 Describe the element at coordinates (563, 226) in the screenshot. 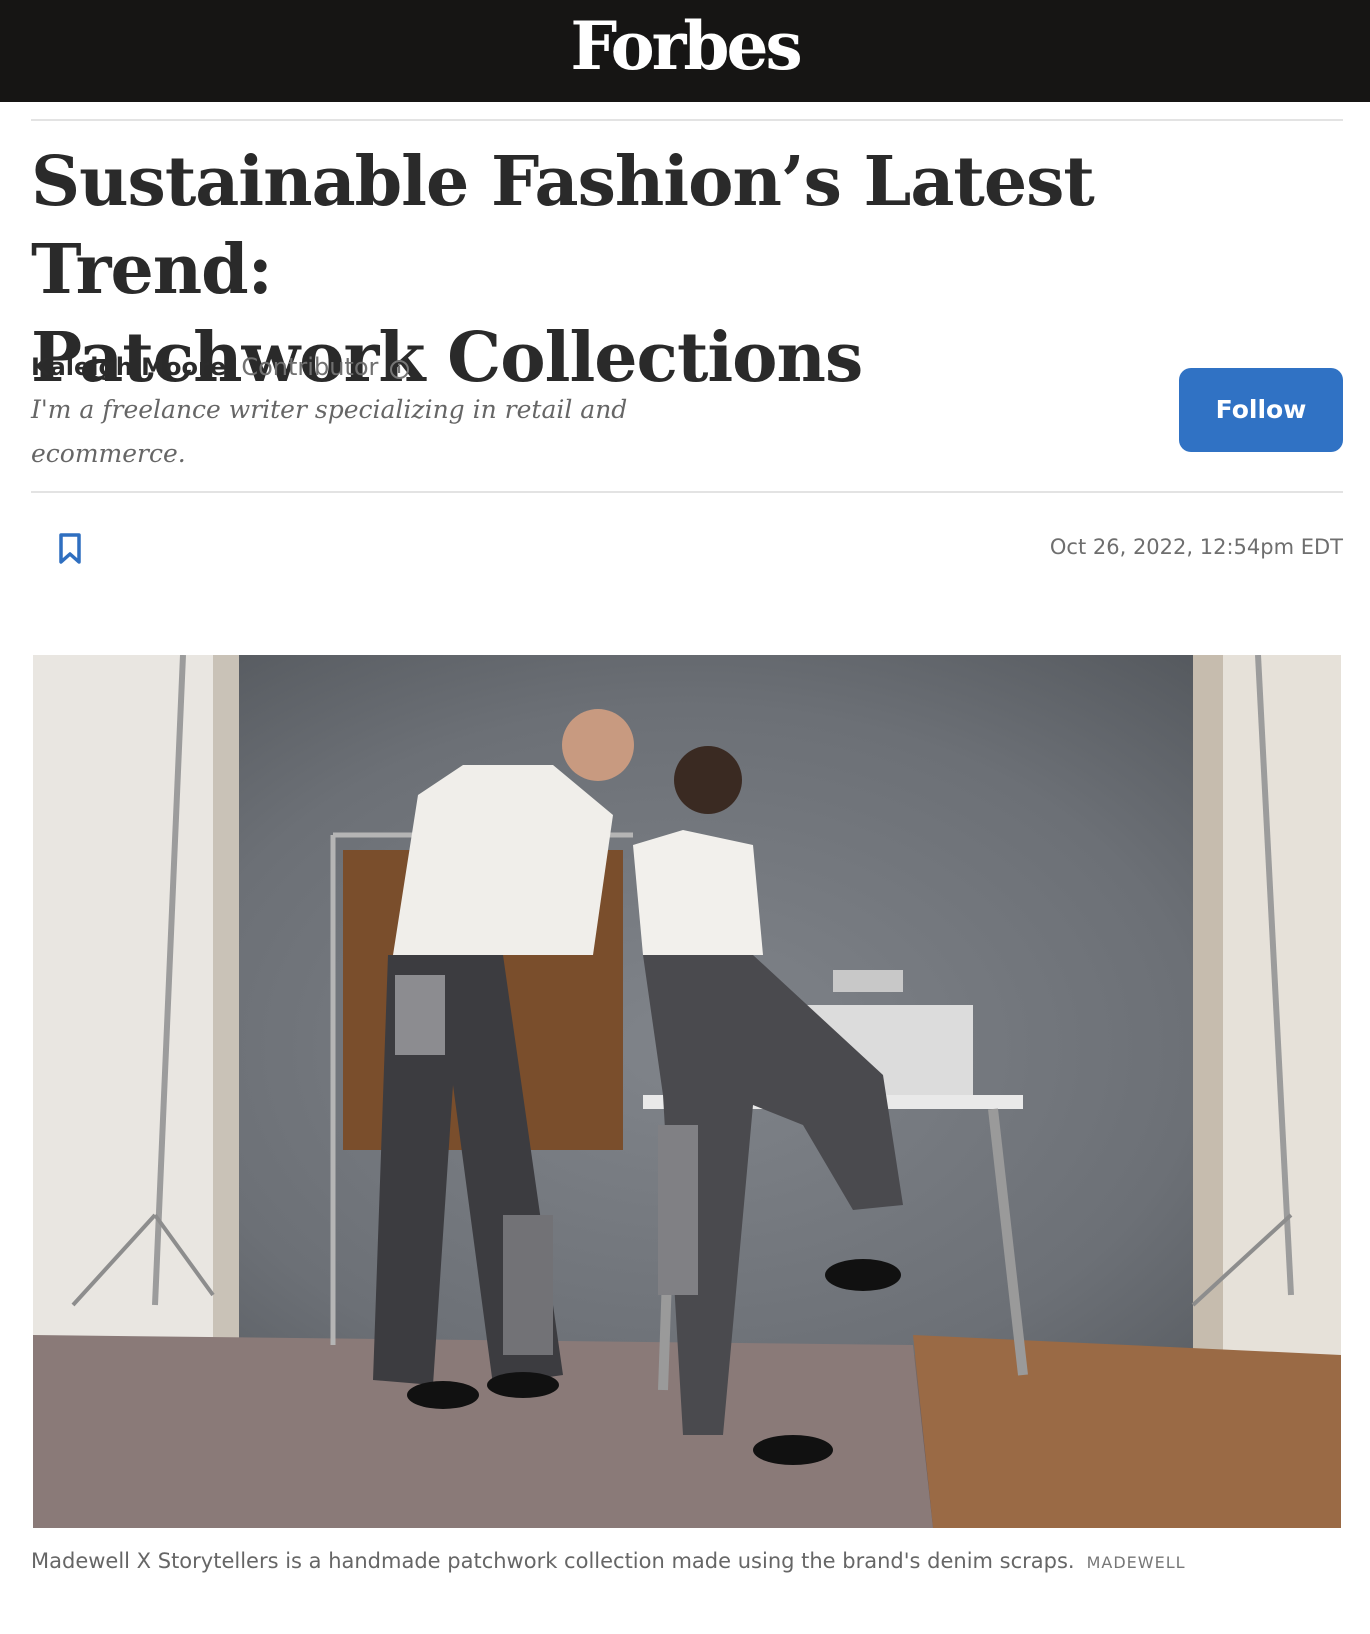

I see `headline-line-1: Sustainable Fashion’s Latest Trend:` at that location.